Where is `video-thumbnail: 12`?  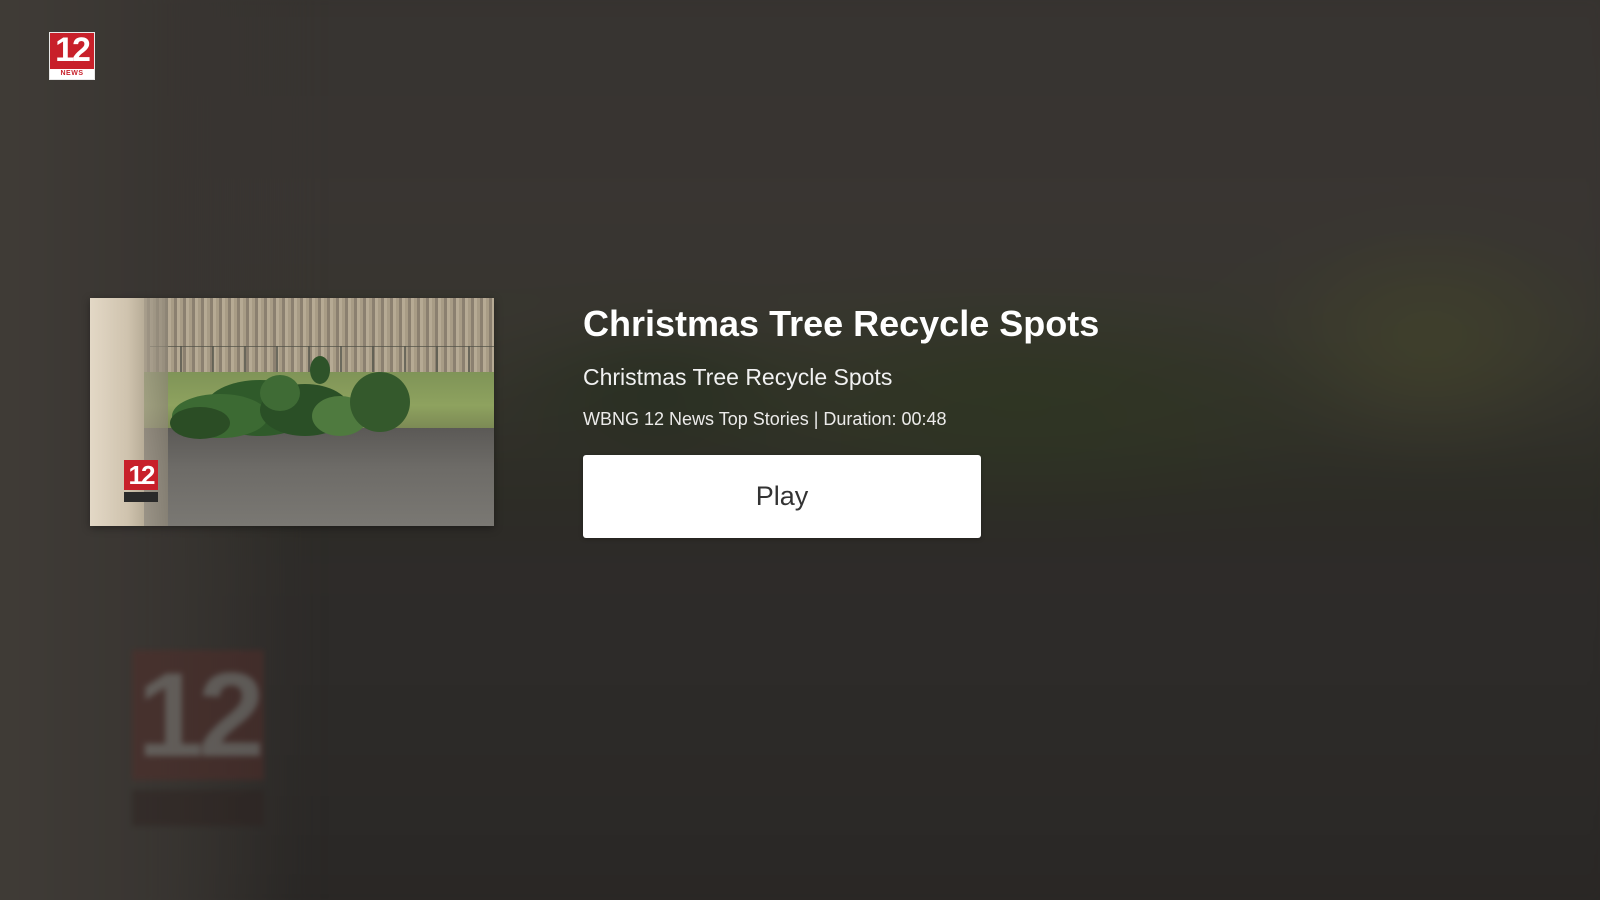
video-thumbnail: 12 is located at coordinates (292, 412).